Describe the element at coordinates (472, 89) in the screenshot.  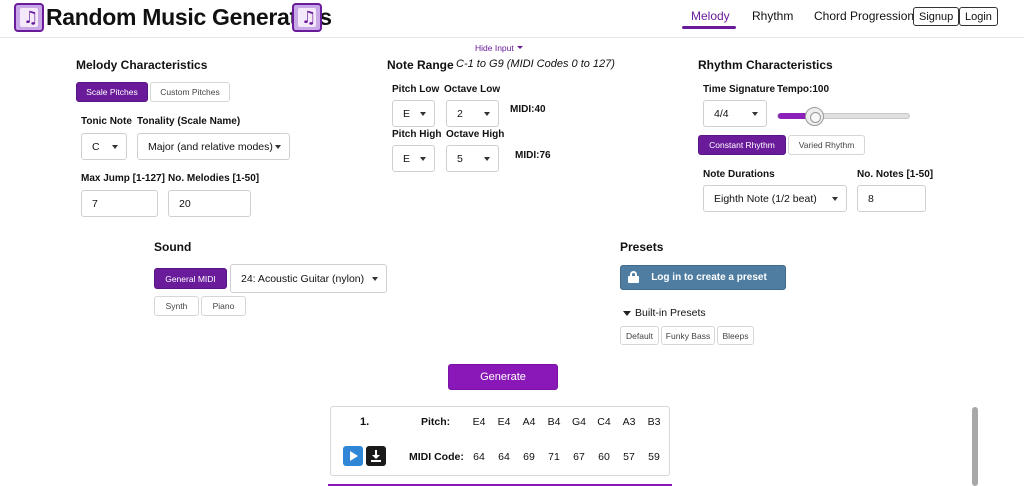
I see `octave-low-label: Octave Low` at that location.